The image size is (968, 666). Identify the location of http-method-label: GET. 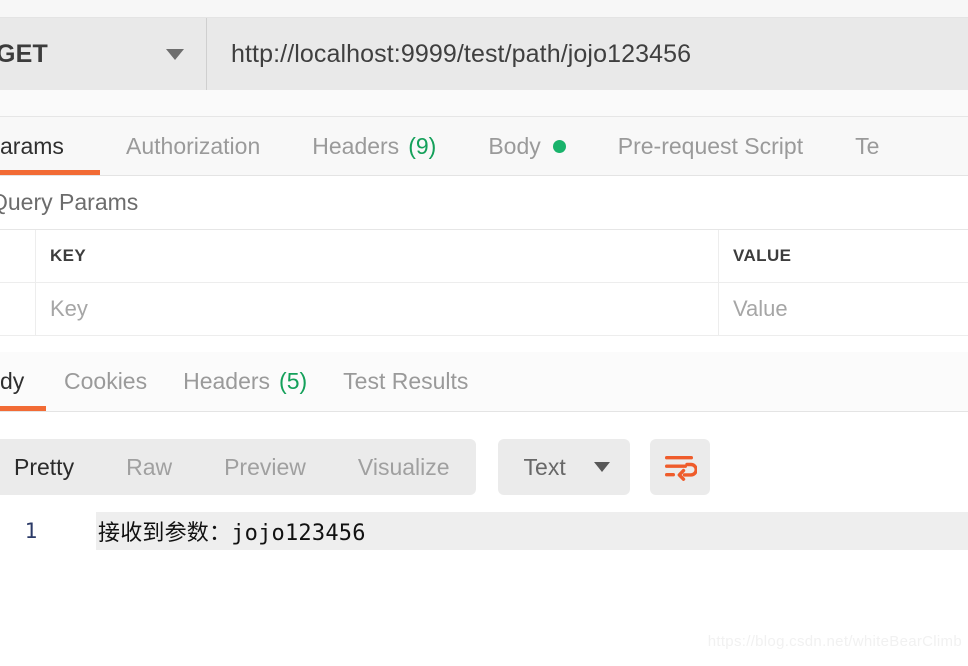
(24, 53).